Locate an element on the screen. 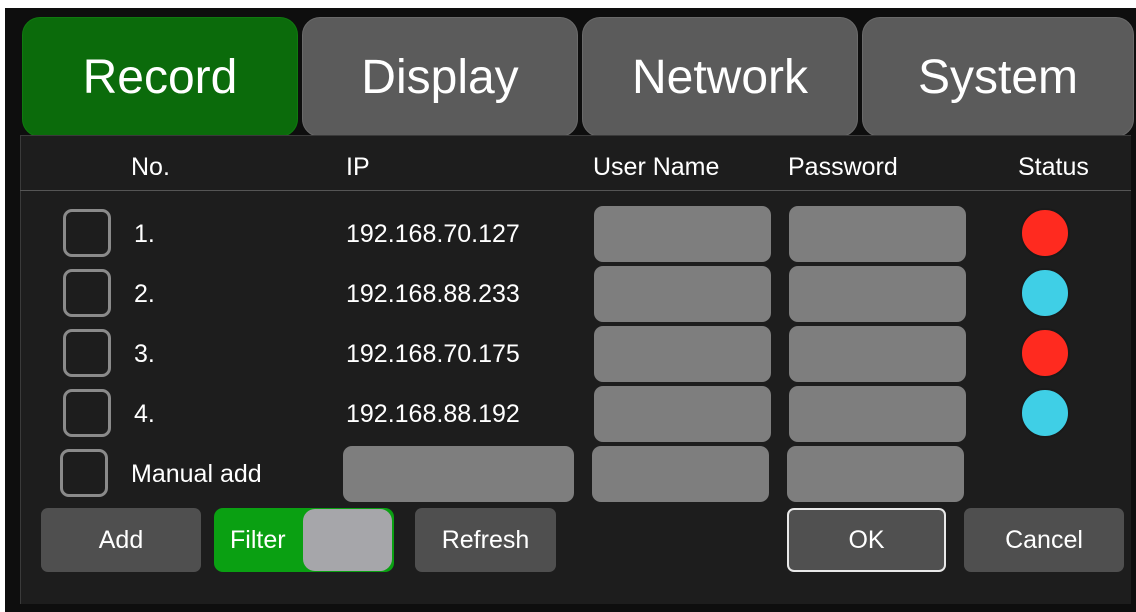 This screenshot has width=1136, height=612. tab-network-label: Network is located at coordinates (720, 77).